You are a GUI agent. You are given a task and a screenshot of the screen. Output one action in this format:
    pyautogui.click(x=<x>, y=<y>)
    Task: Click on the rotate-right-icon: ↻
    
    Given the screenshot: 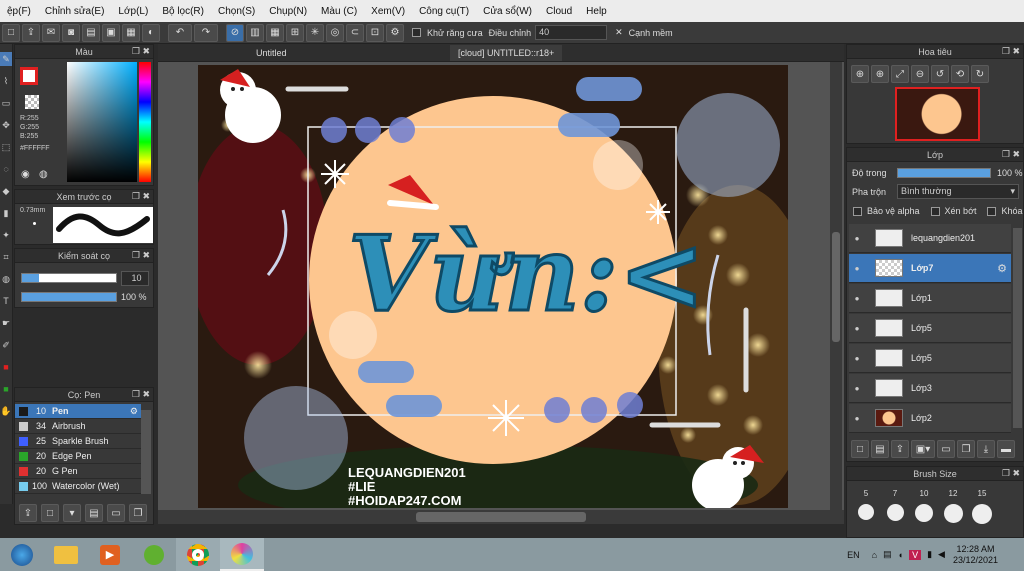 What is the action you would take?
    pyautogui.click(x=980, y=74)
    